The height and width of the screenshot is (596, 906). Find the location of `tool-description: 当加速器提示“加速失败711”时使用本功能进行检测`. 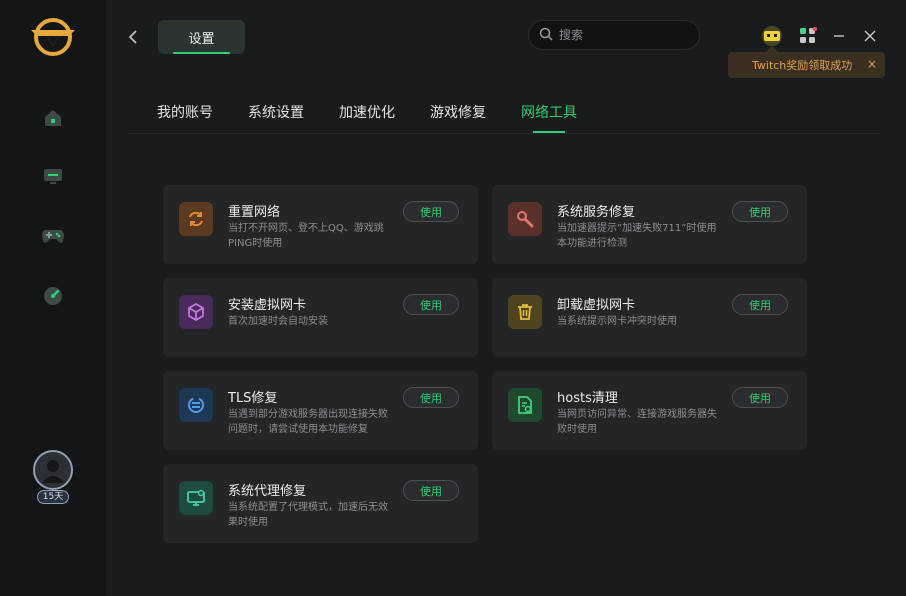

tool-description: 当加速器提示“加速失败711”时使用本功能进行检测 is located at coordinates (637, 236).